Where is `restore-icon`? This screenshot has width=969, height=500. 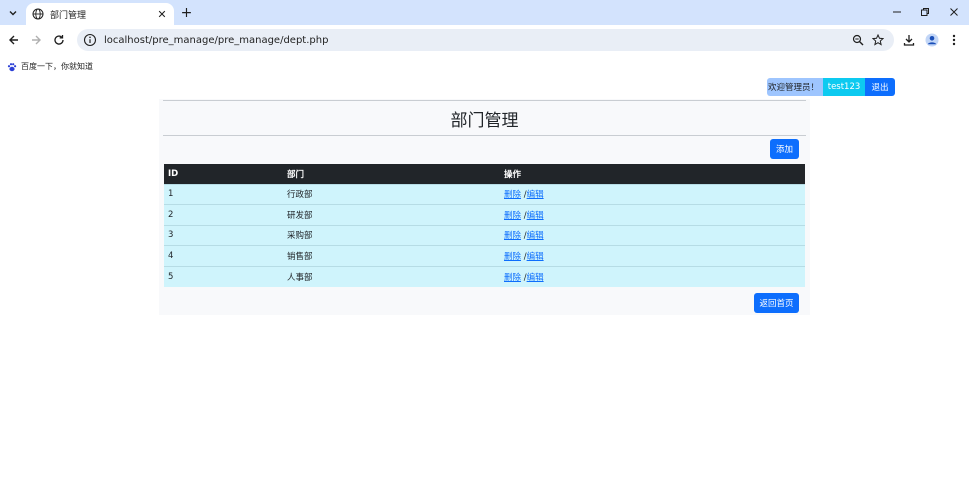 restore-icon is located at coordinates (925, 12).